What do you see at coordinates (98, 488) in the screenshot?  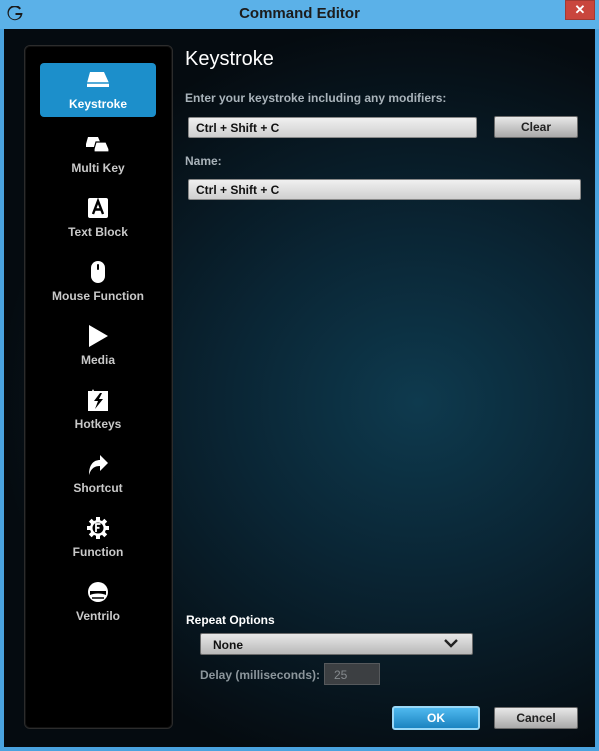 I see `sidebar-item-label: Shortcut` at bounding box center [98, 488].